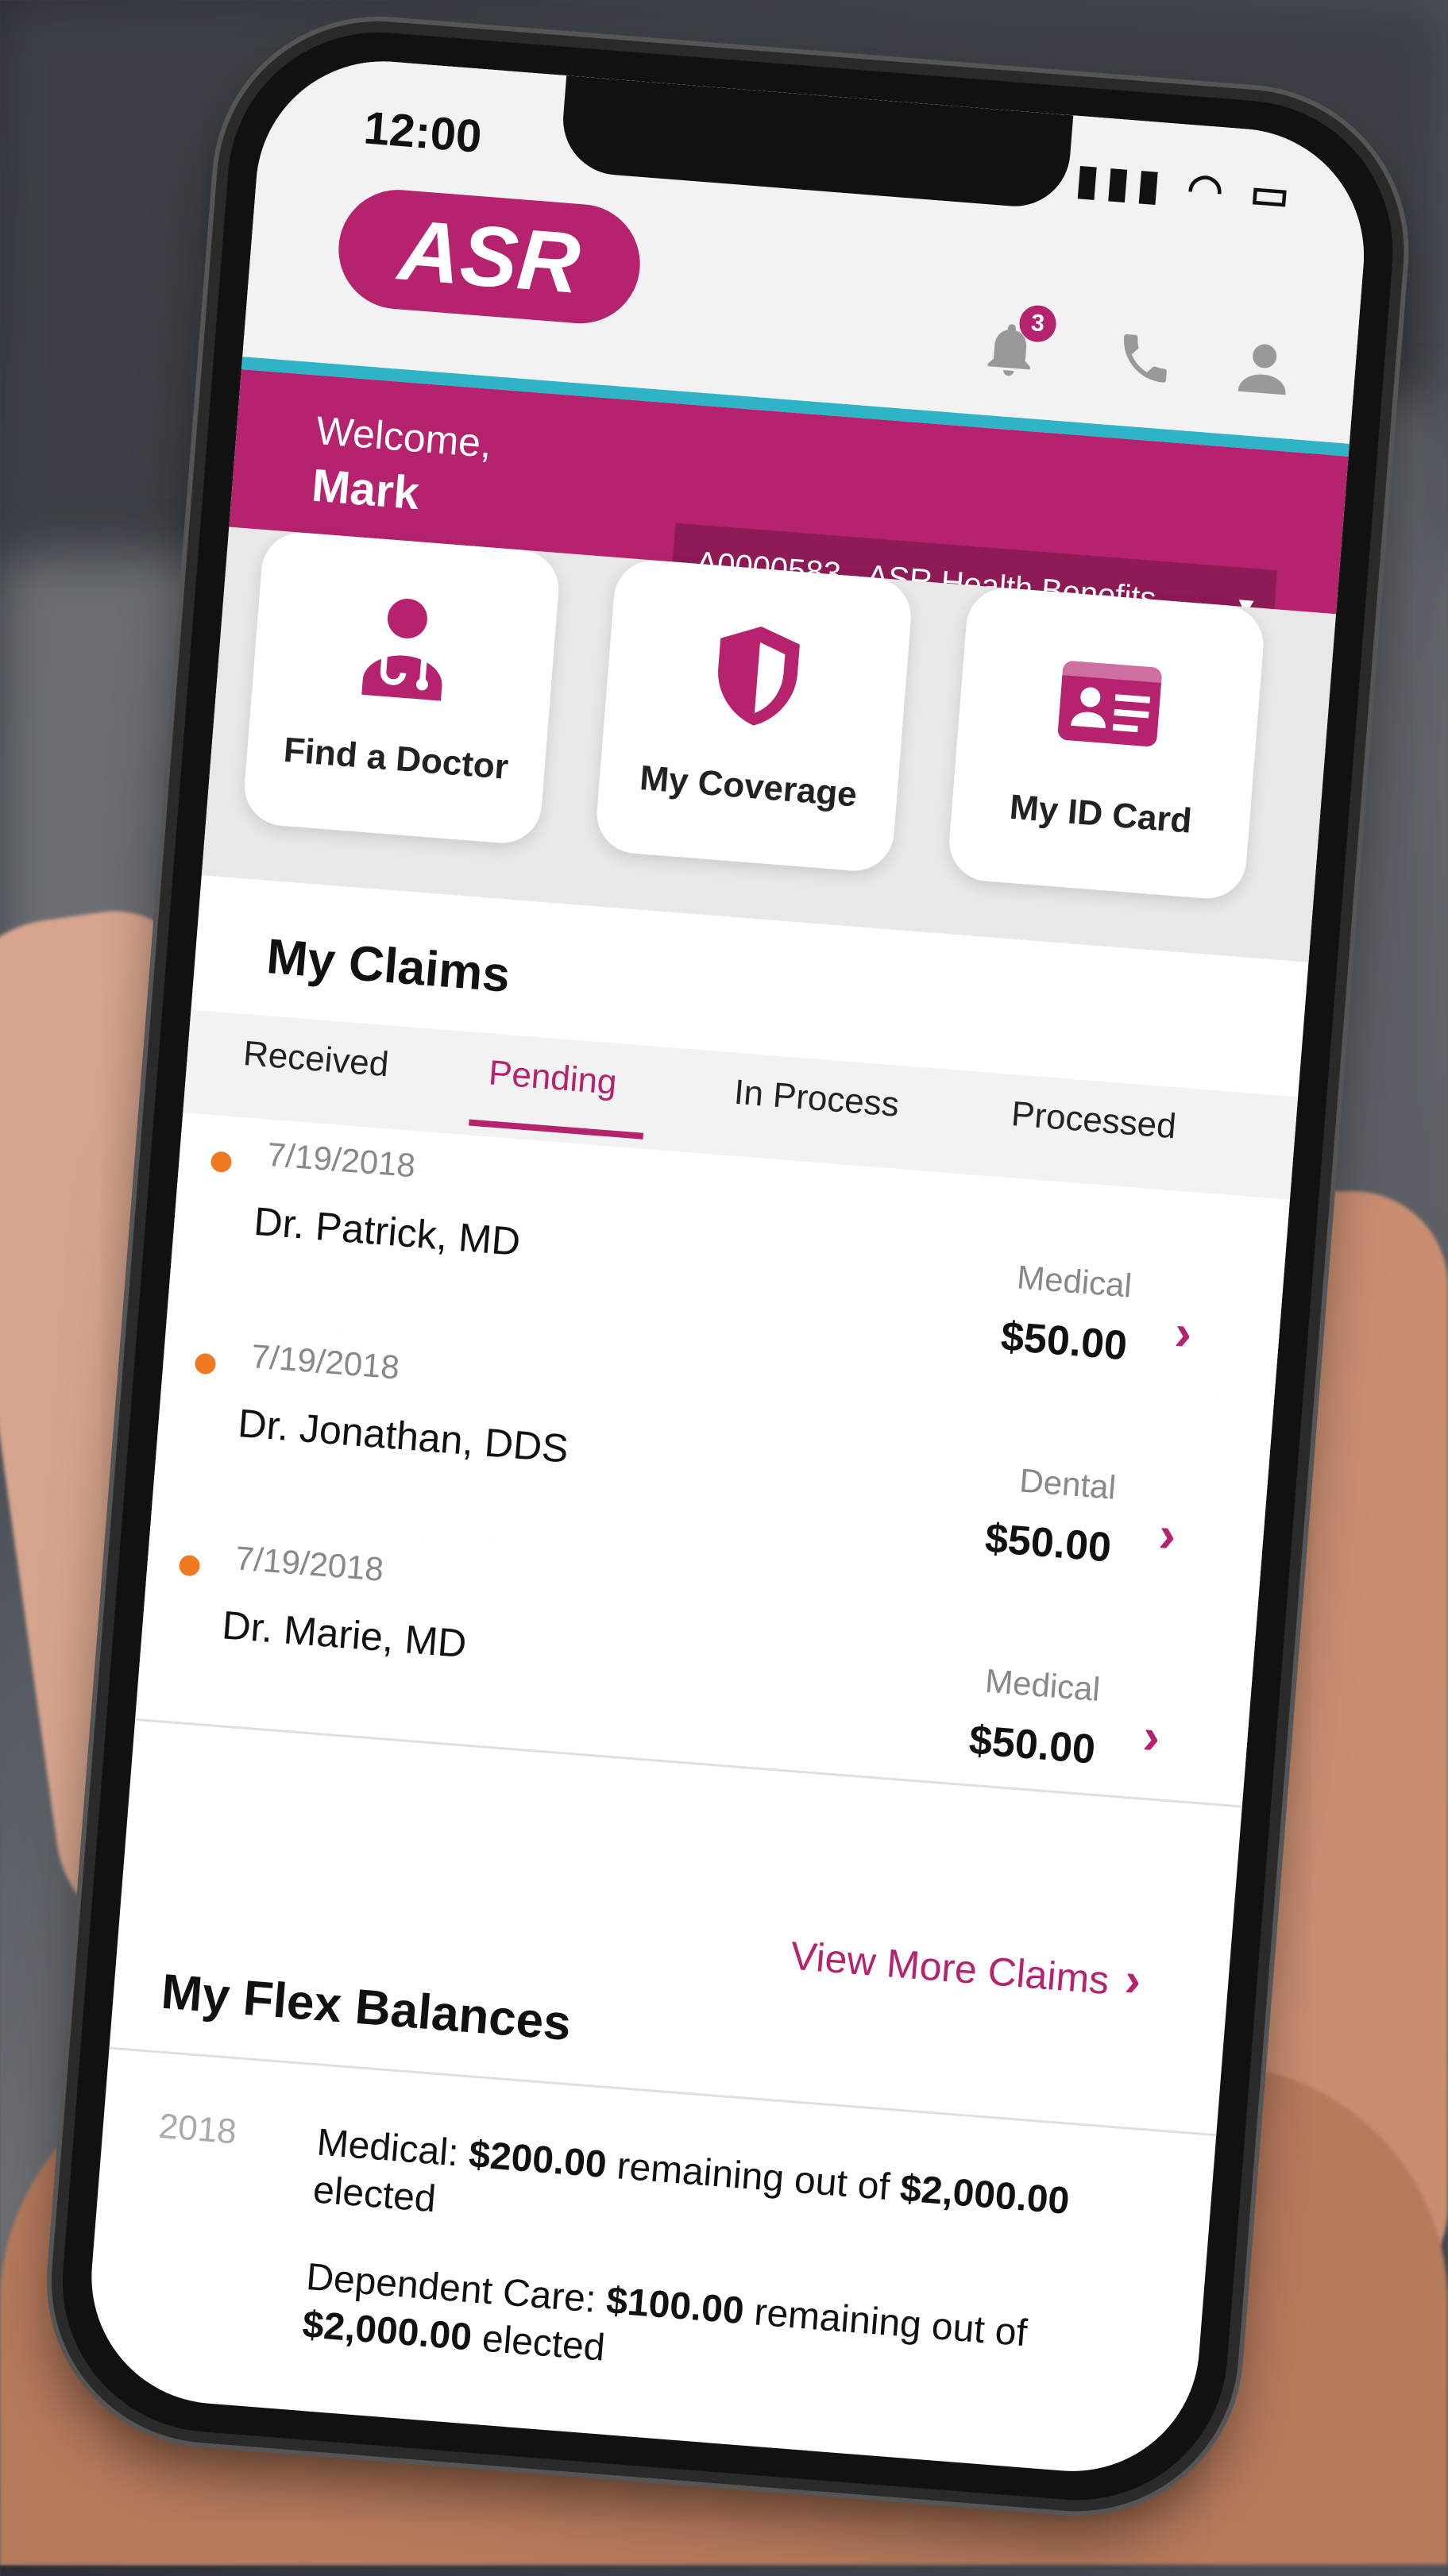 The width and height of the screenshot is (1448, 2576). Describe the element at coordinates (403, 1435) in the screenshot. I see `claim-provider: Dr. Jonathan, DDS` at that location.